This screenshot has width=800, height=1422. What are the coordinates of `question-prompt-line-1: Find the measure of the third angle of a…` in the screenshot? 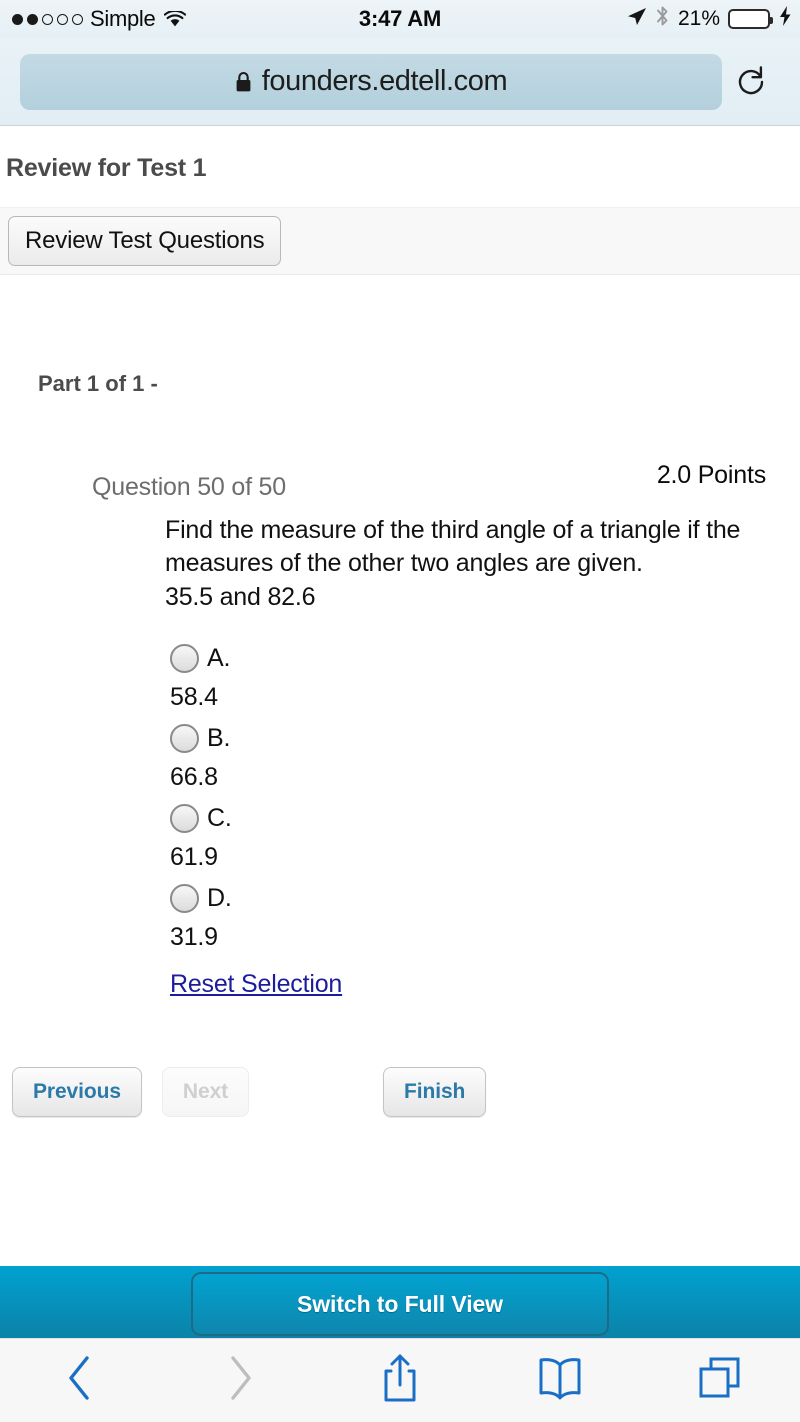 It's located at (453, 530).